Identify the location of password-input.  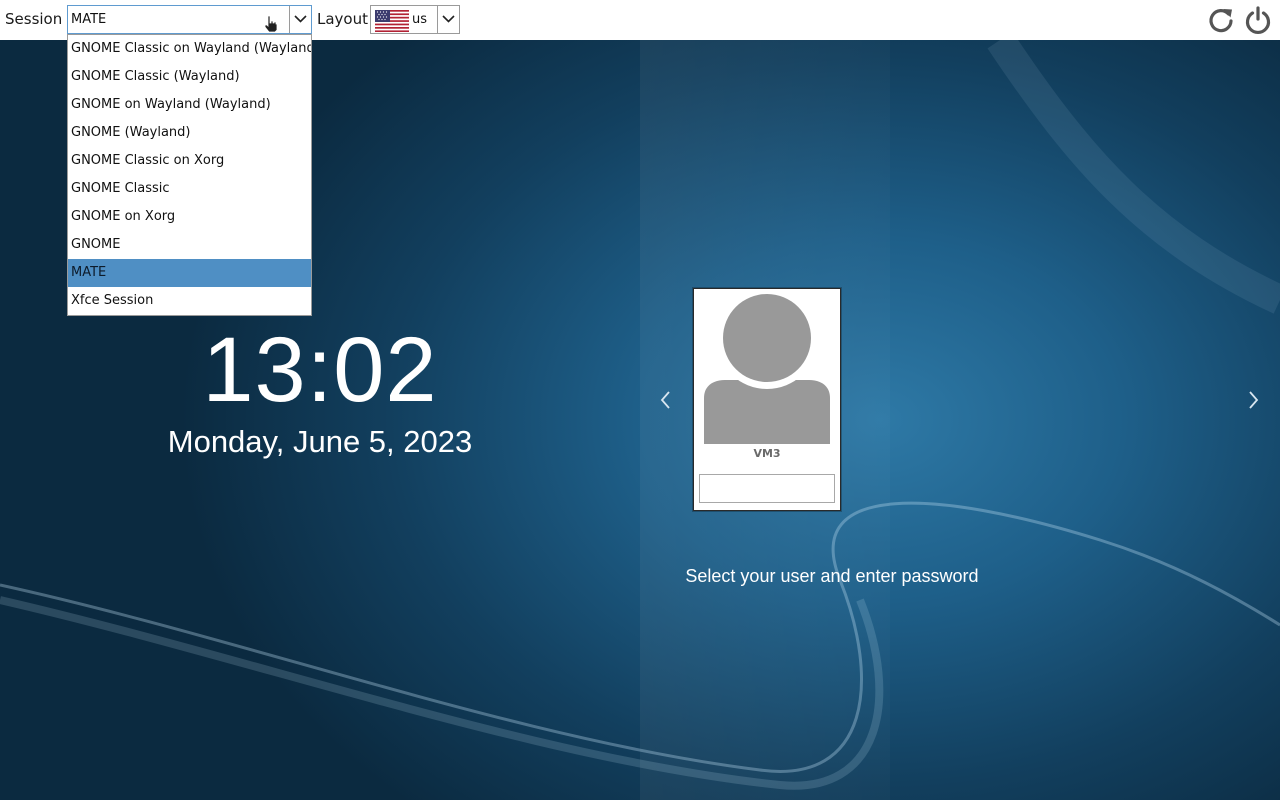
(767, 488).